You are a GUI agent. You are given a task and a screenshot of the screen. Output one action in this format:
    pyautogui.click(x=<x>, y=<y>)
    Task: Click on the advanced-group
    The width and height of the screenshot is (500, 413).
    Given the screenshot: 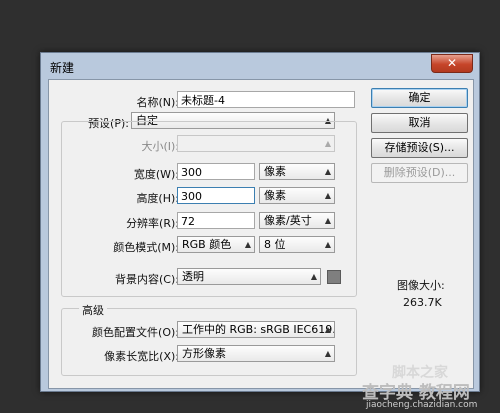 What is the action you would take?
    pyautogui.click(x=209, y=342)
    